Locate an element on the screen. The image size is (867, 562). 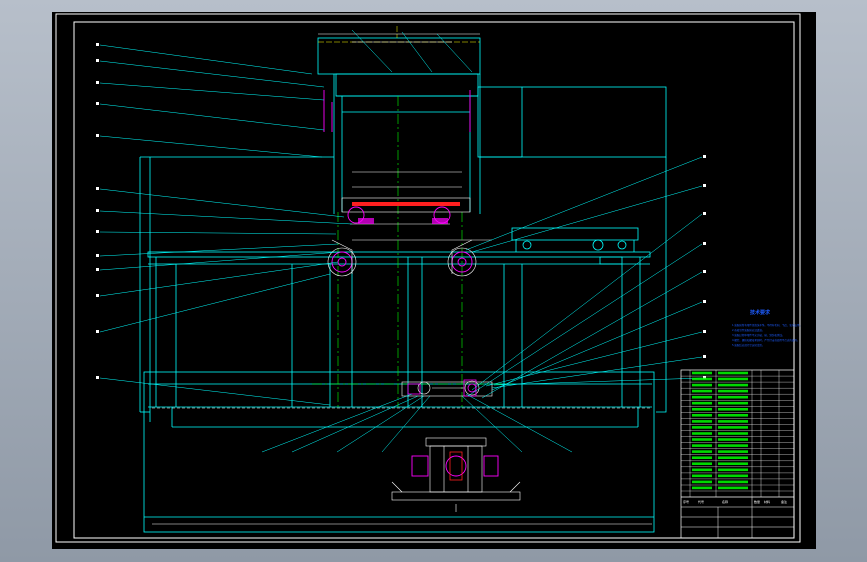
parts-list is located at coordinates (737, 454).